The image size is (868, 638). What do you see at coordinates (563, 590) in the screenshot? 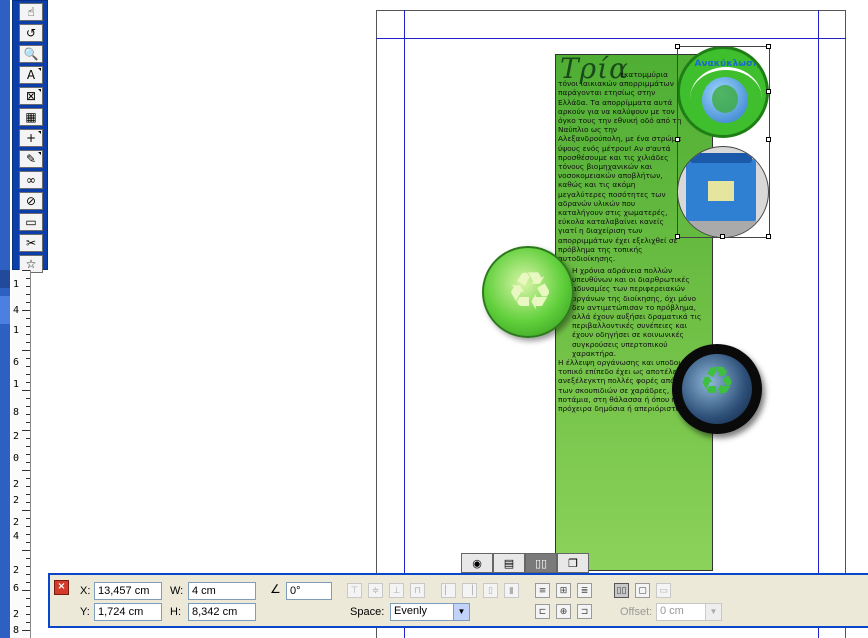
I see `space-middle-button: ⊞` at bounding box center [563, 590].